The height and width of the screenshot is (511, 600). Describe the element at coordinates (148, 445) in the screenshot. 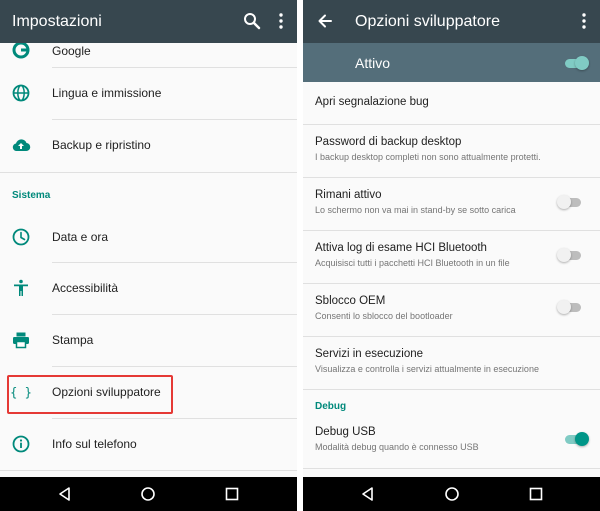

I see `list-item-about-phone: Info sul telefono` at that location.